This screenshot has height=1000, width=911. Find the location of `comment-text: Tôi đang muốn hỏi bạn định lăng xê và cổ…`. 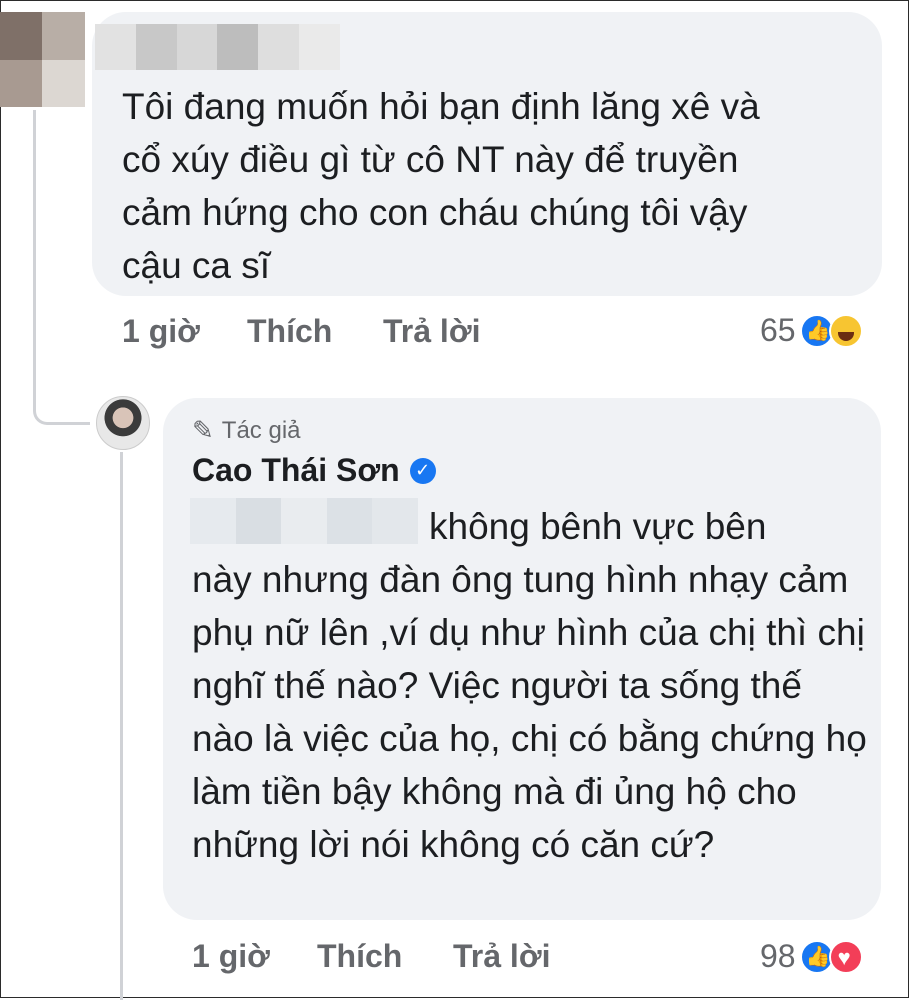

comment-text: Tôi đang muốn hỏi bạn định lăng xê và cổ… is located at coordinates (441, 186).